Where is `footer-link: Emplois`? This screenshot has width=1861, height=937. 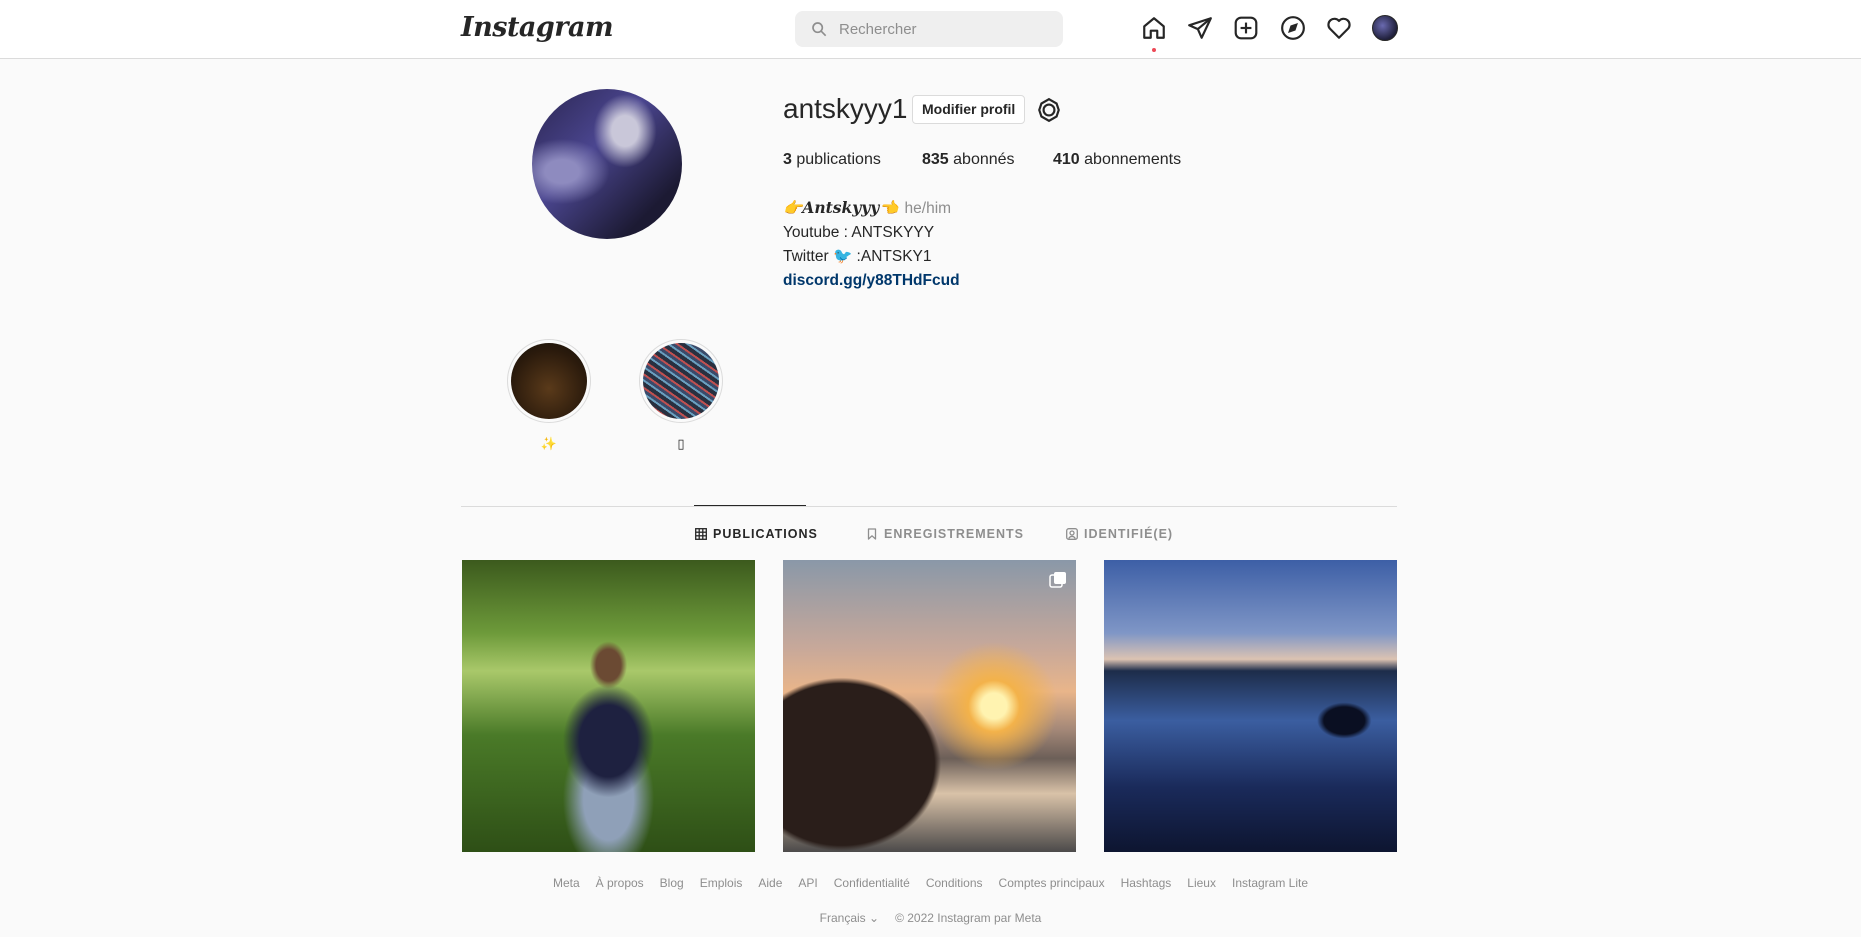
footer-link: Emplois is located at coordinates (721, 883).